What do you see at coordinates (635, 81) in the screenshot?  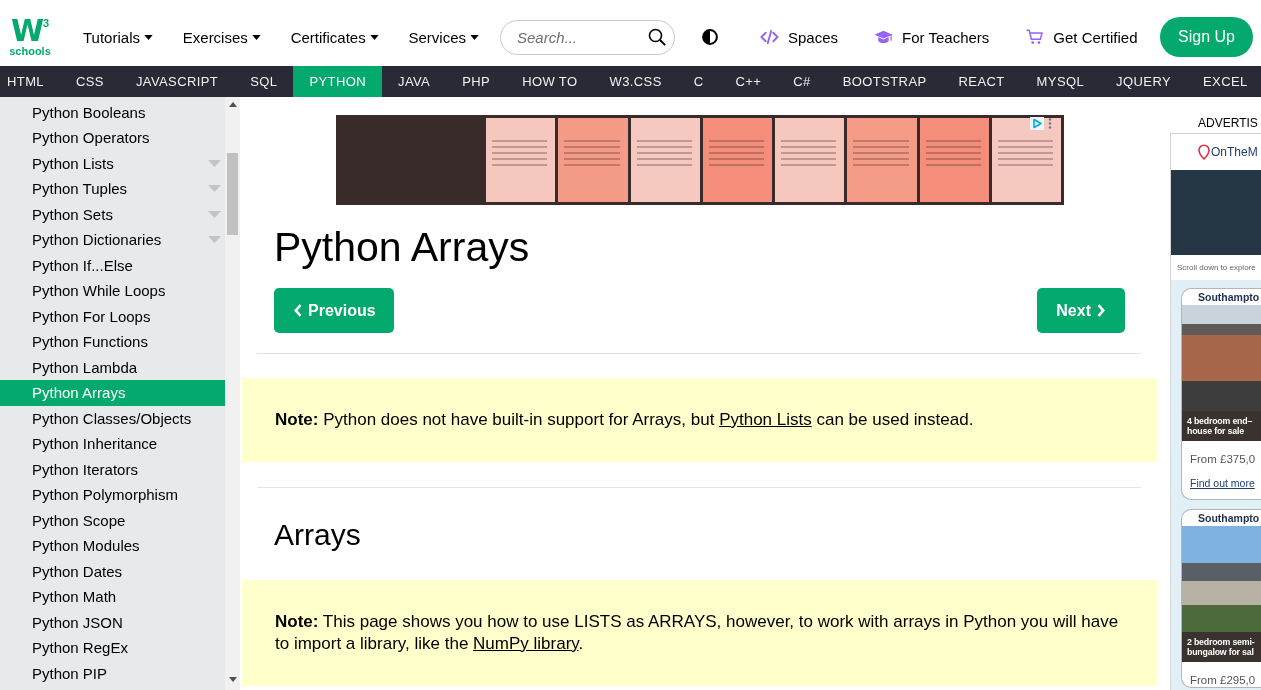 I see `topic-tab: W3.CSS` at bounding box center [635, 81].